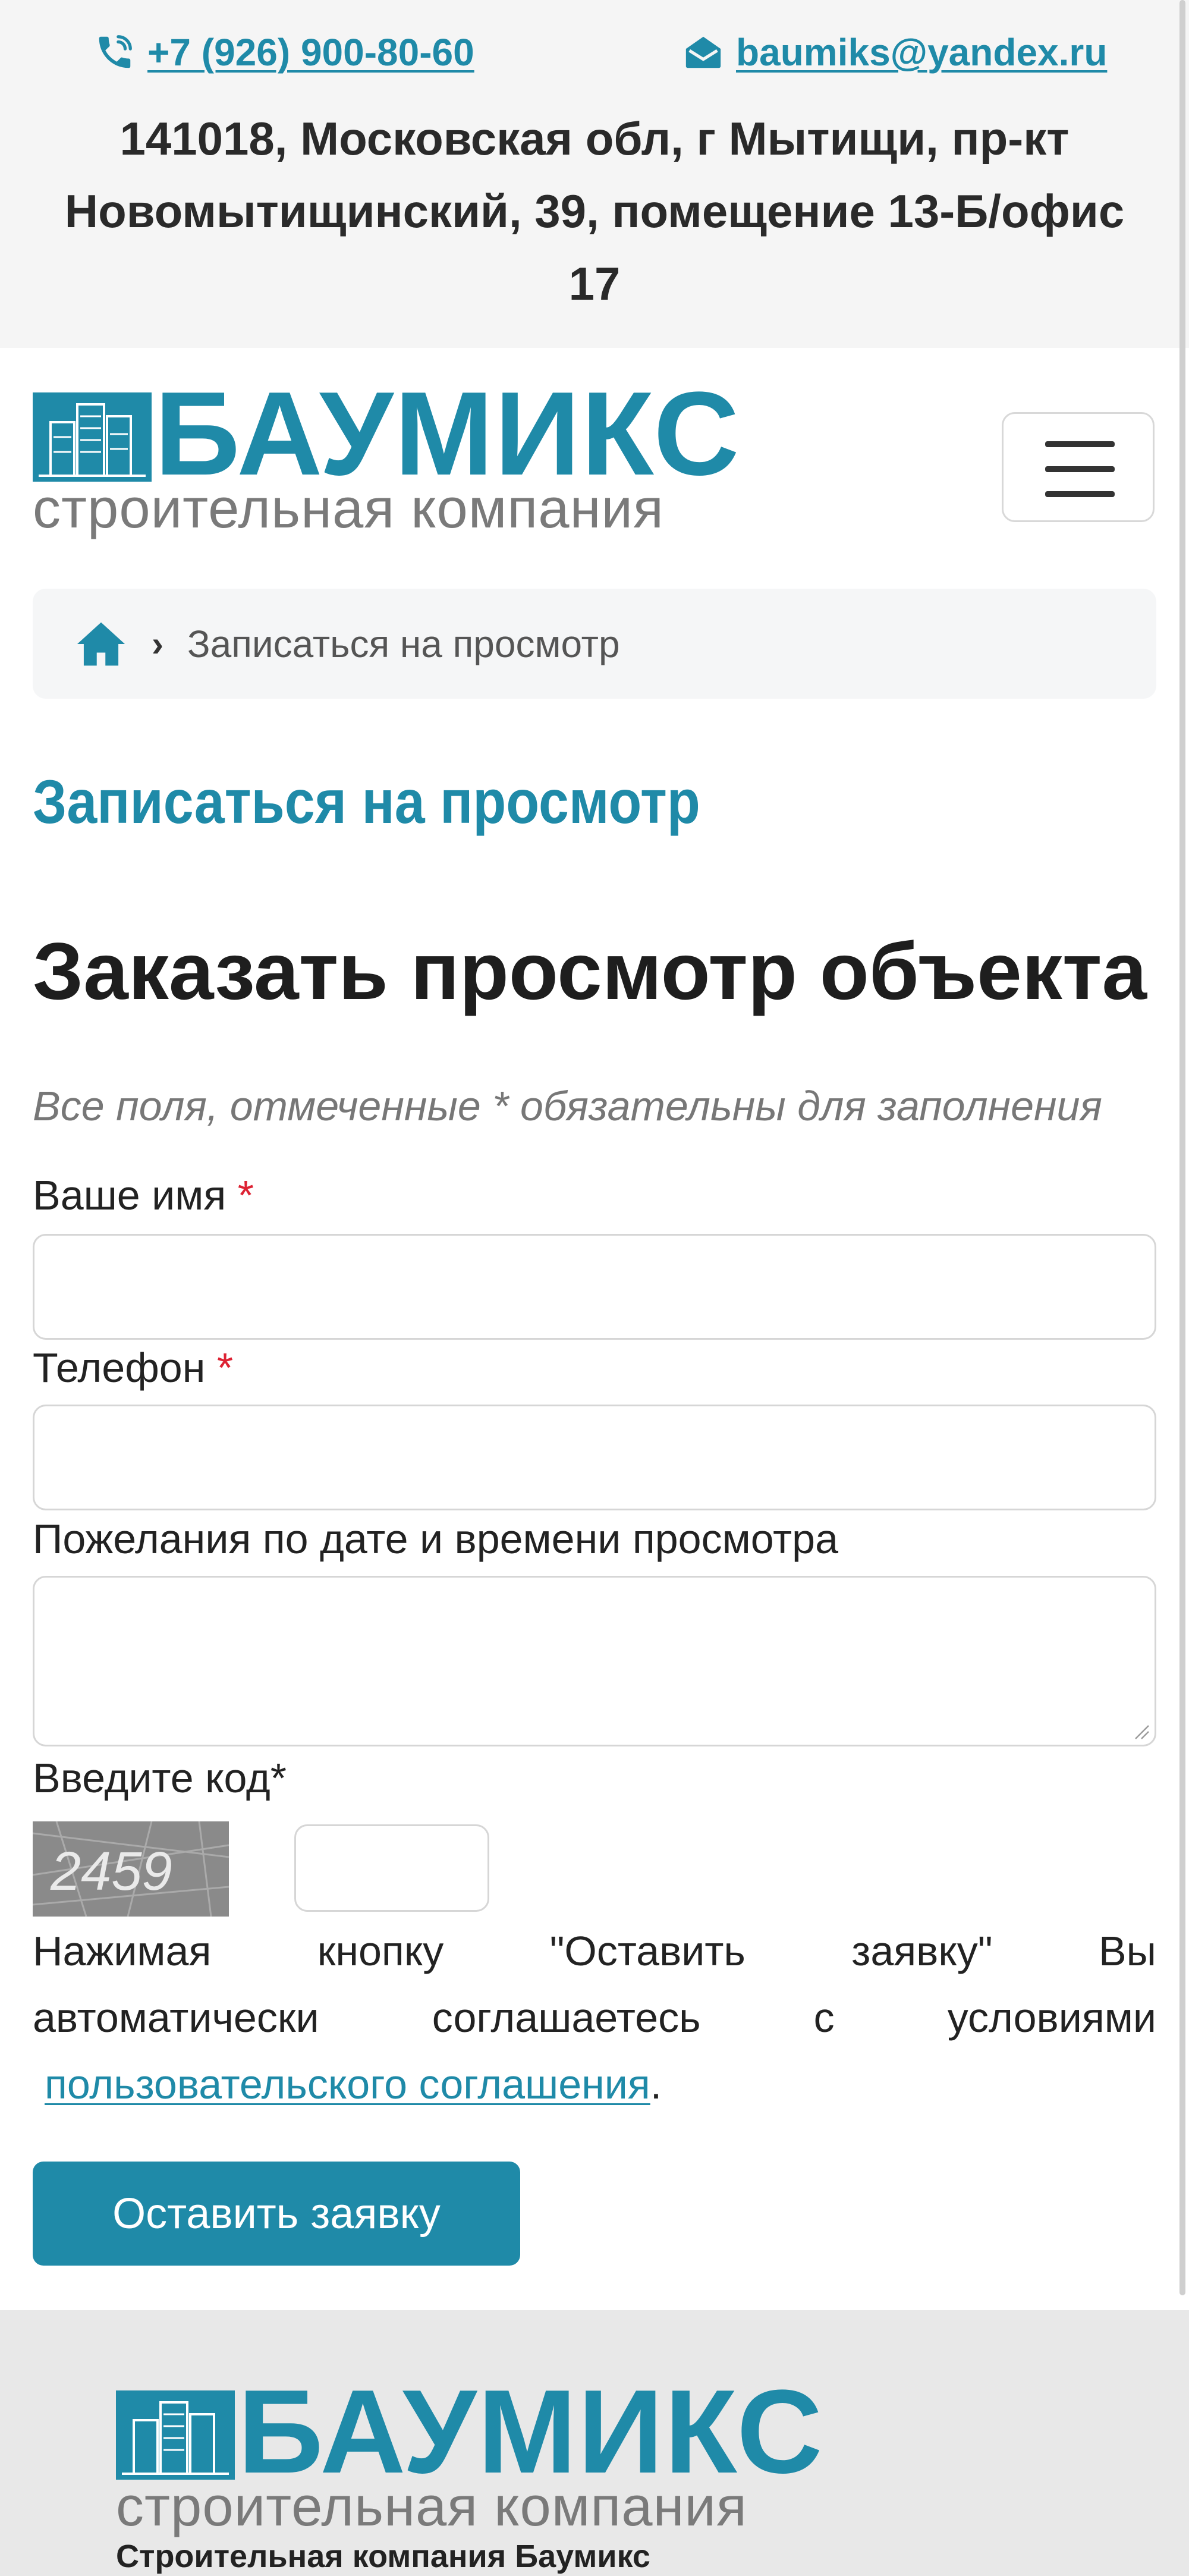 The image size is (1189, 2576). What do you see at coordinates (1127, 1951) in the screenshot?
I see `consent-word: Вы` at bounding box center [1127, 1951].